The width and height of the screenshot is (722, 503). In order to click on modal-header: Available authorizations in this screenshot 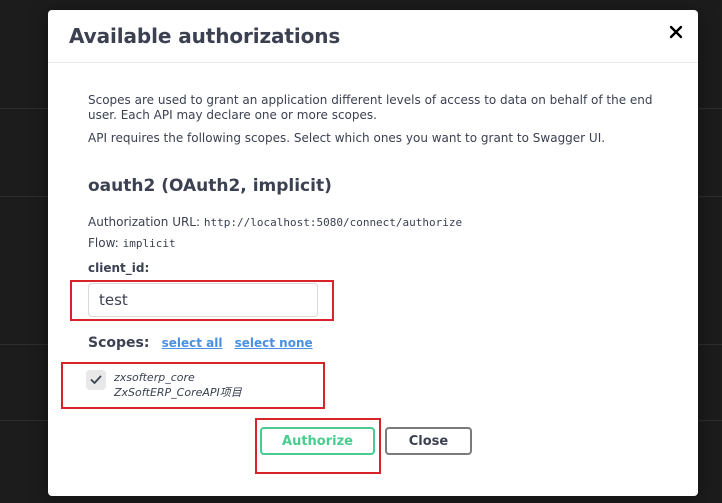, I will do `click(373, 36)`.